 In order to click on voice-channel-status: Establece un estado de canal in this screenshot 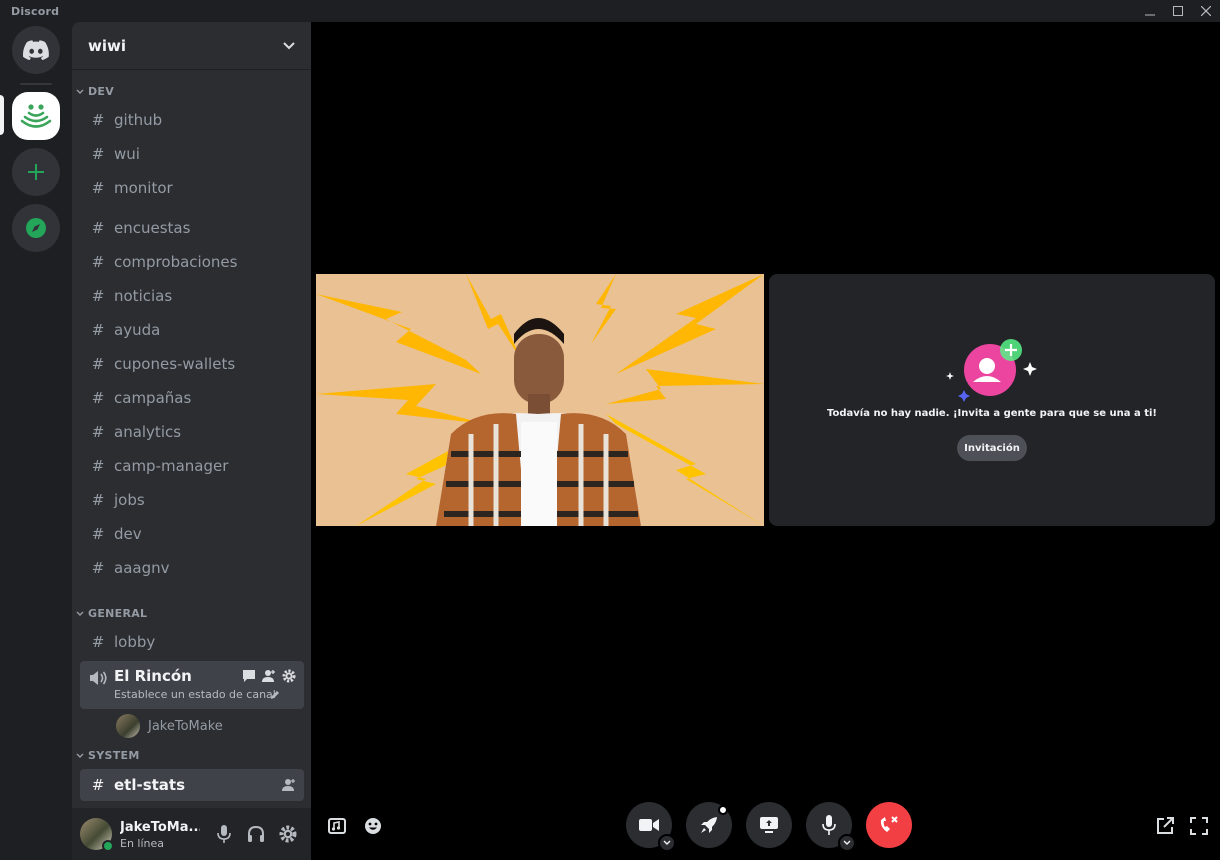, I will do `click(195, 694)`.